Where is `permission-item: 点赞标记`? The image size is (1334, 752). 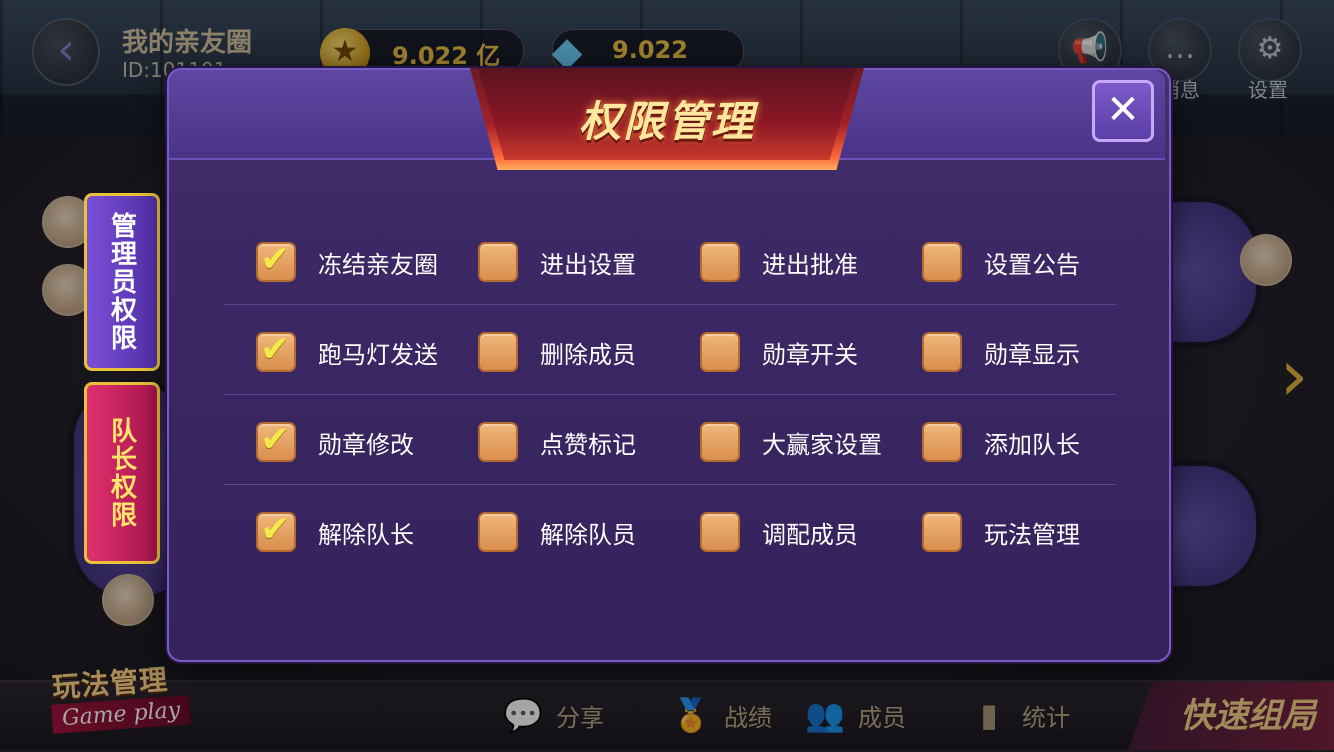
permission-item: 点赞标记 is located at coordinates (557, 442).